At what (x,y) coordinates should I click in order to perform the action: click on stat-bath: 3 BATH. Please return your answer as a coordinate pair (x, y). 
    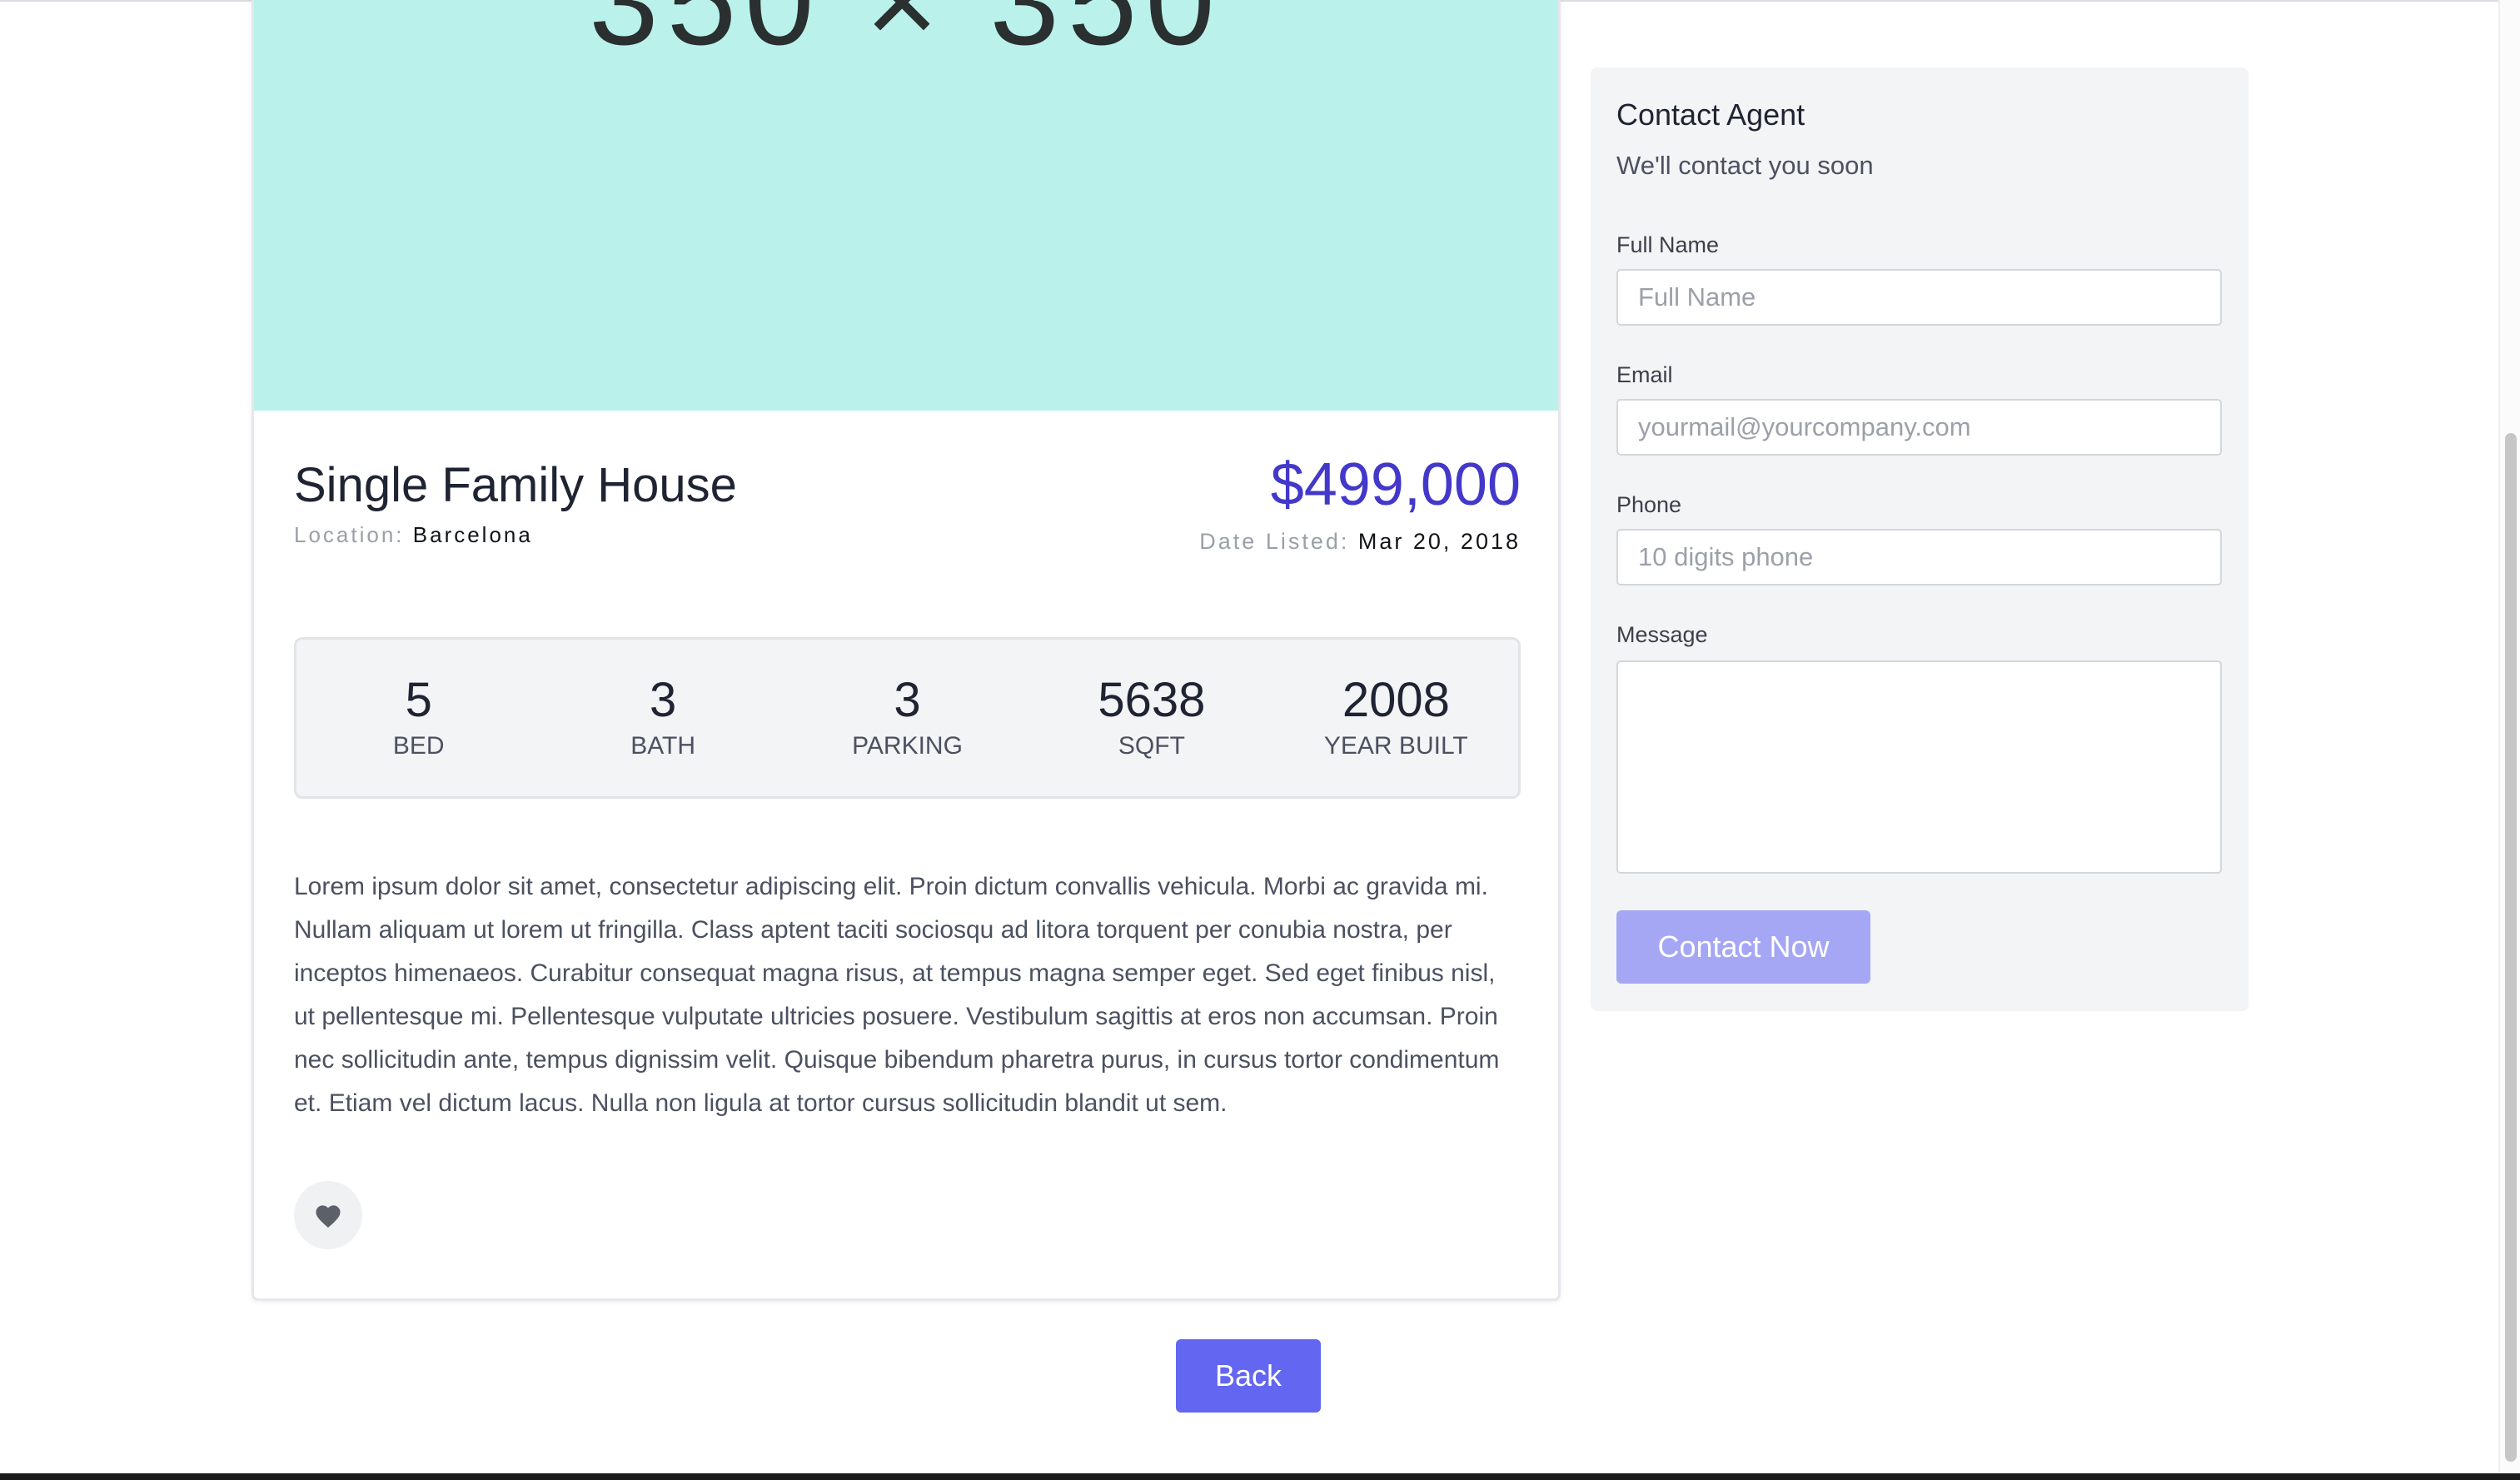
    Looking at the image, I should click on (662, 718).